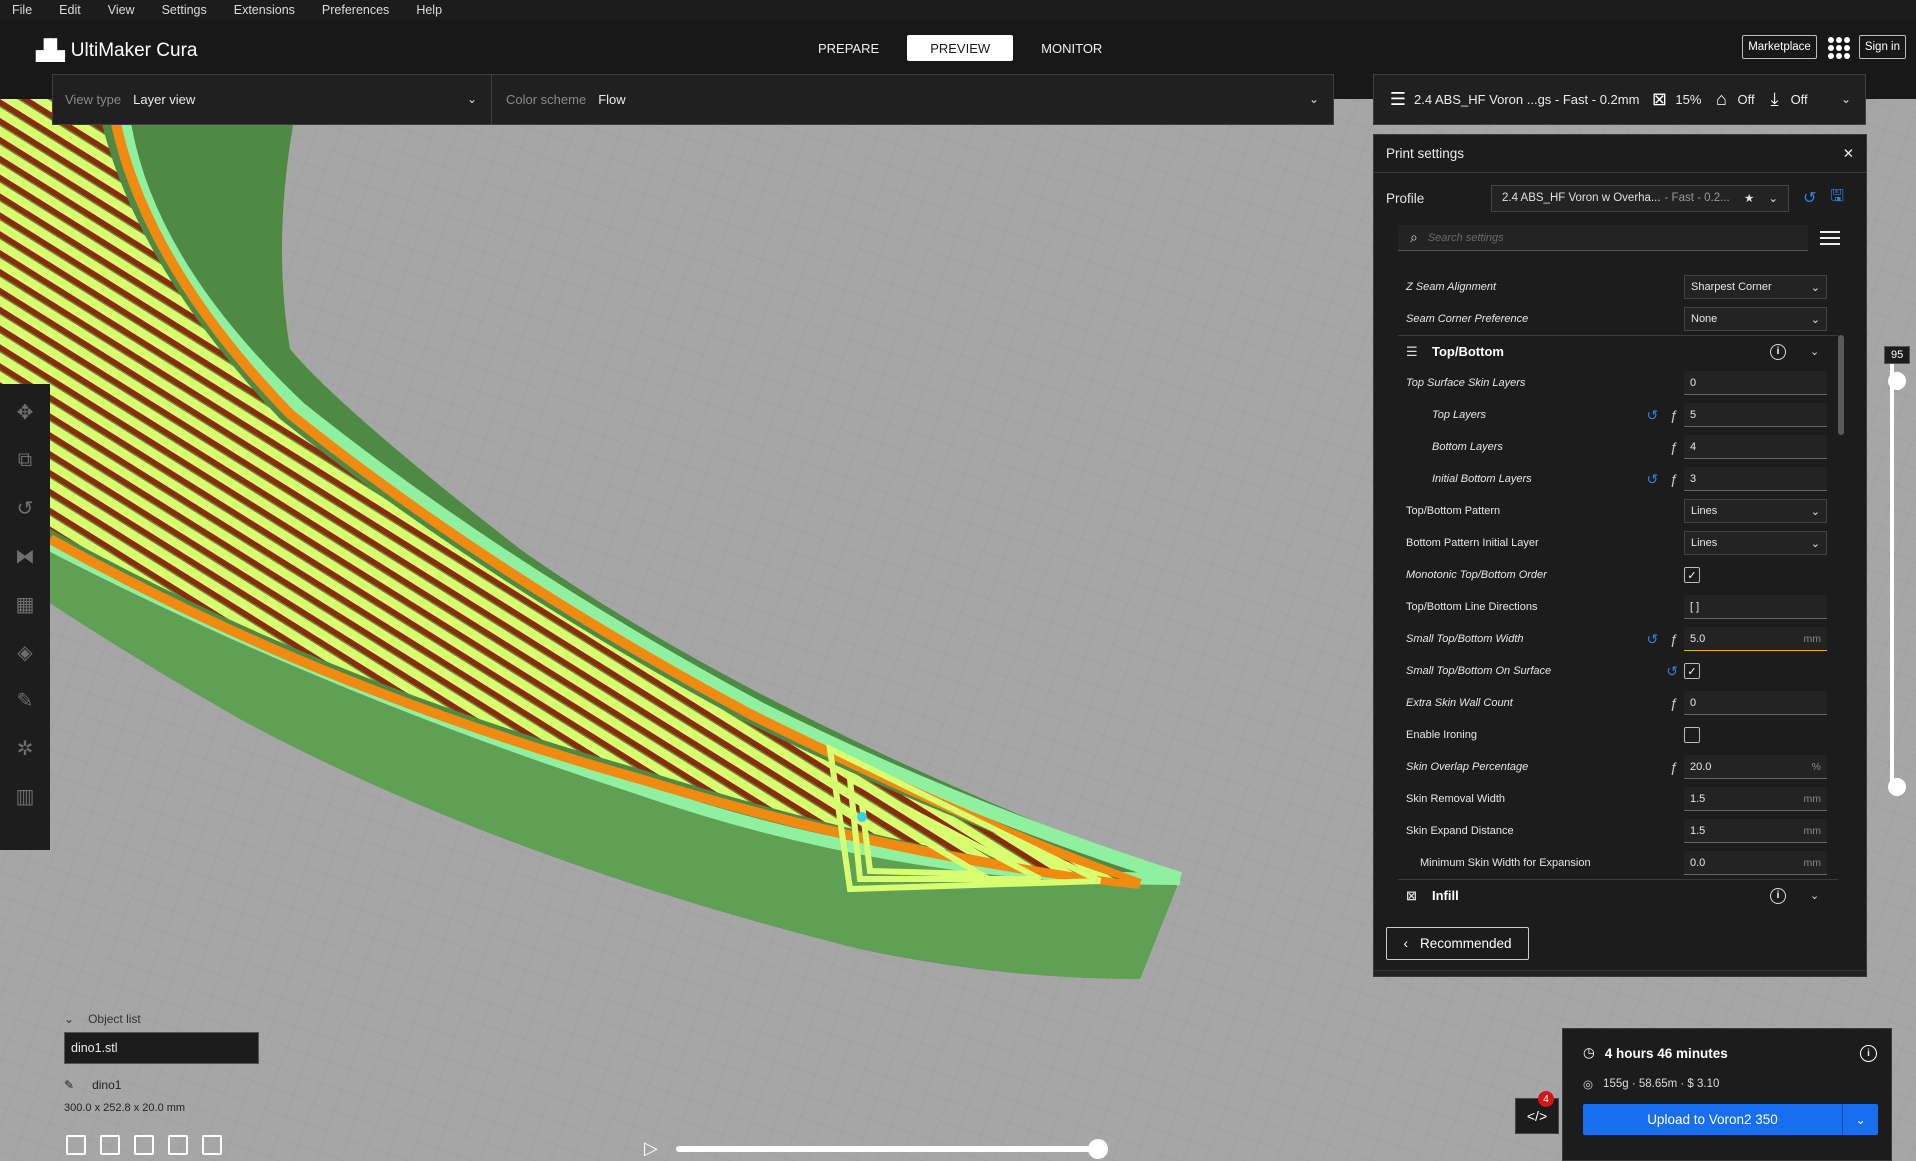 This screenshot has height=1161, width=1916. I want to click on marketplace-button: Marketplace, so click(1779, 47).